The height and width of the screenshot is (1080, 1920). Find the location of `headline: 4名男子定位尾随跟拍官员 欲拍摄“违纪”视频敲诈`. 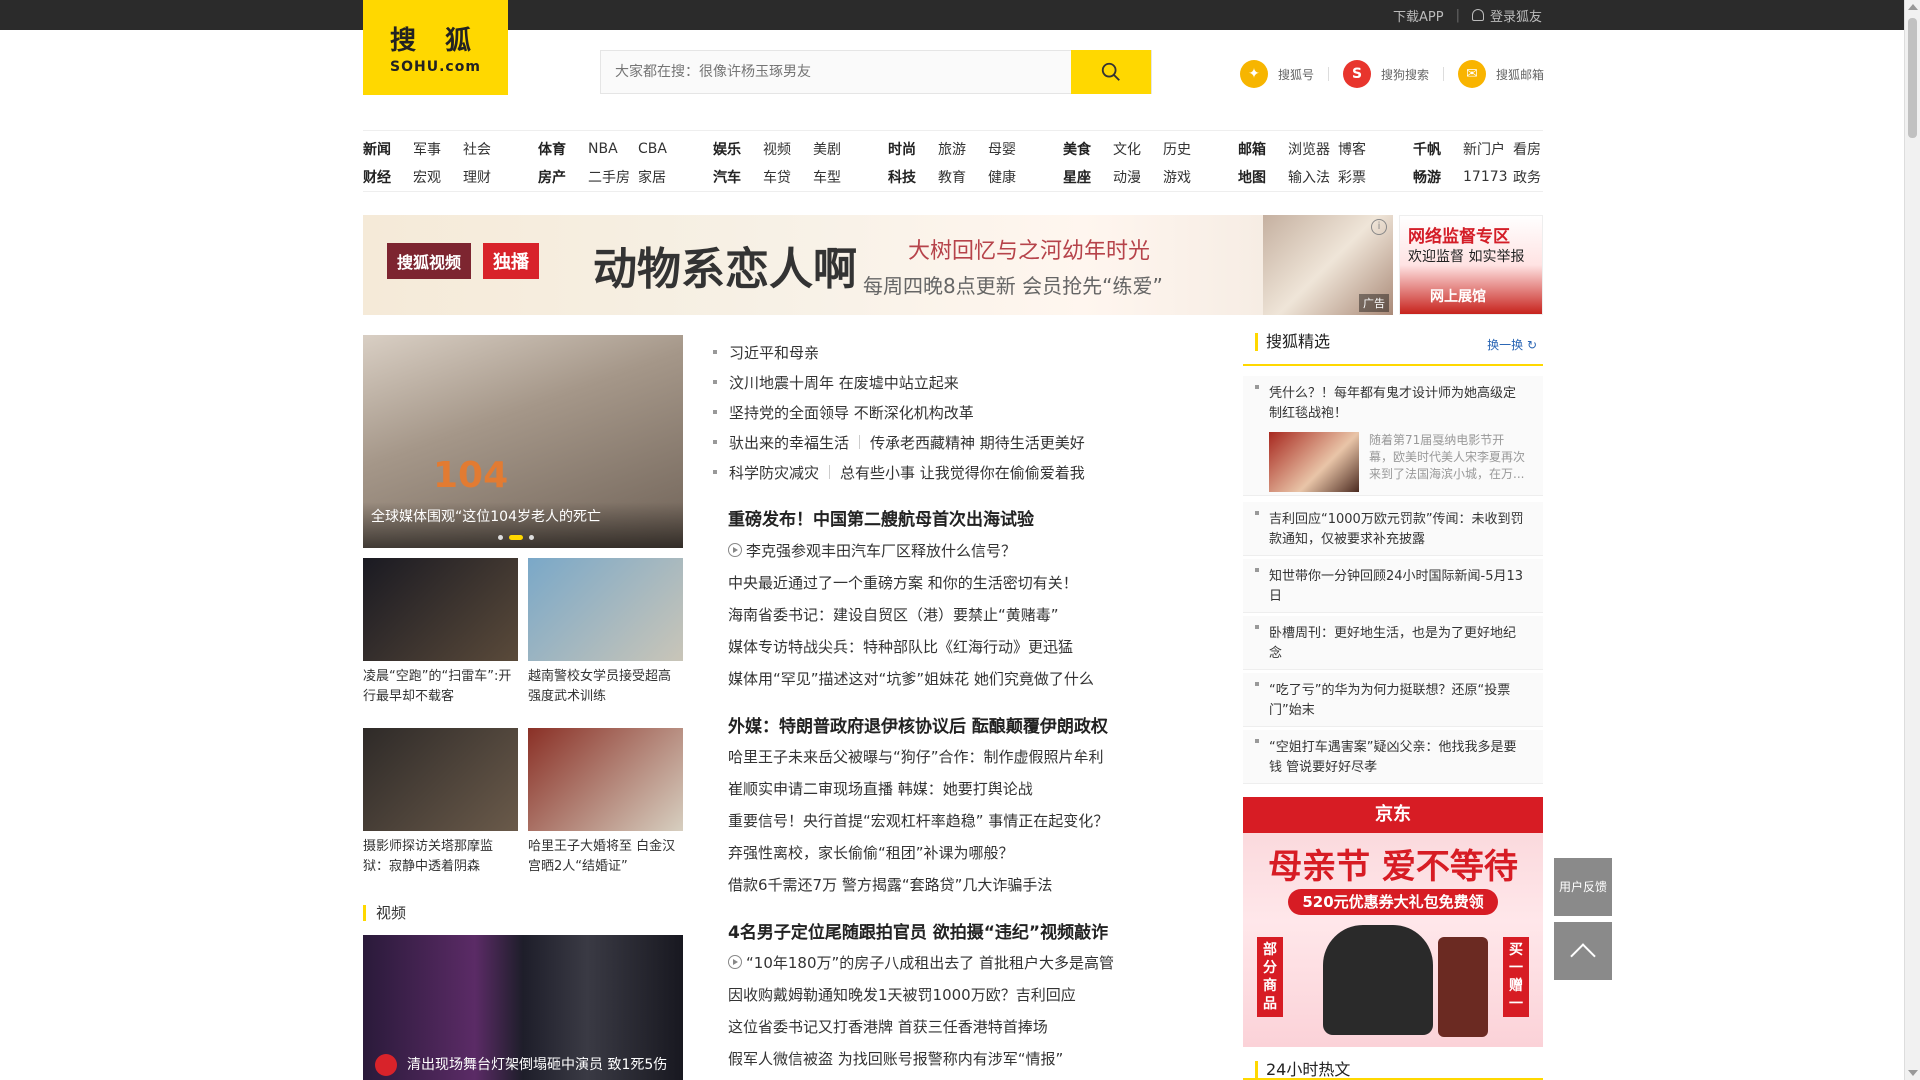

headline: 4名男子定位尾随跟拍官员 欲拍摄“违纪”视频敲诈 is located at coordinates (918, 930).